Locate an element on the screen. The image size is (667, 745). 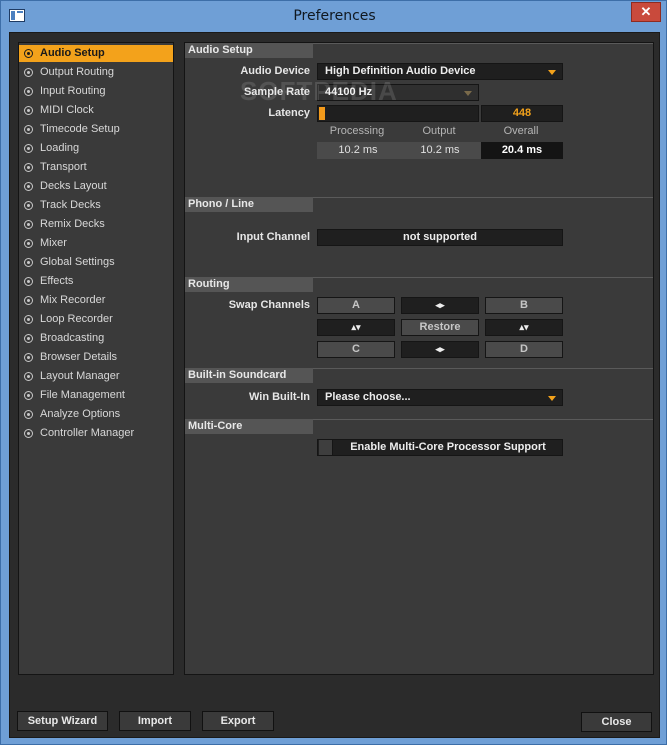
sidebar-item-broadcasting: Broadcasting is located at coordinates (96, 338).